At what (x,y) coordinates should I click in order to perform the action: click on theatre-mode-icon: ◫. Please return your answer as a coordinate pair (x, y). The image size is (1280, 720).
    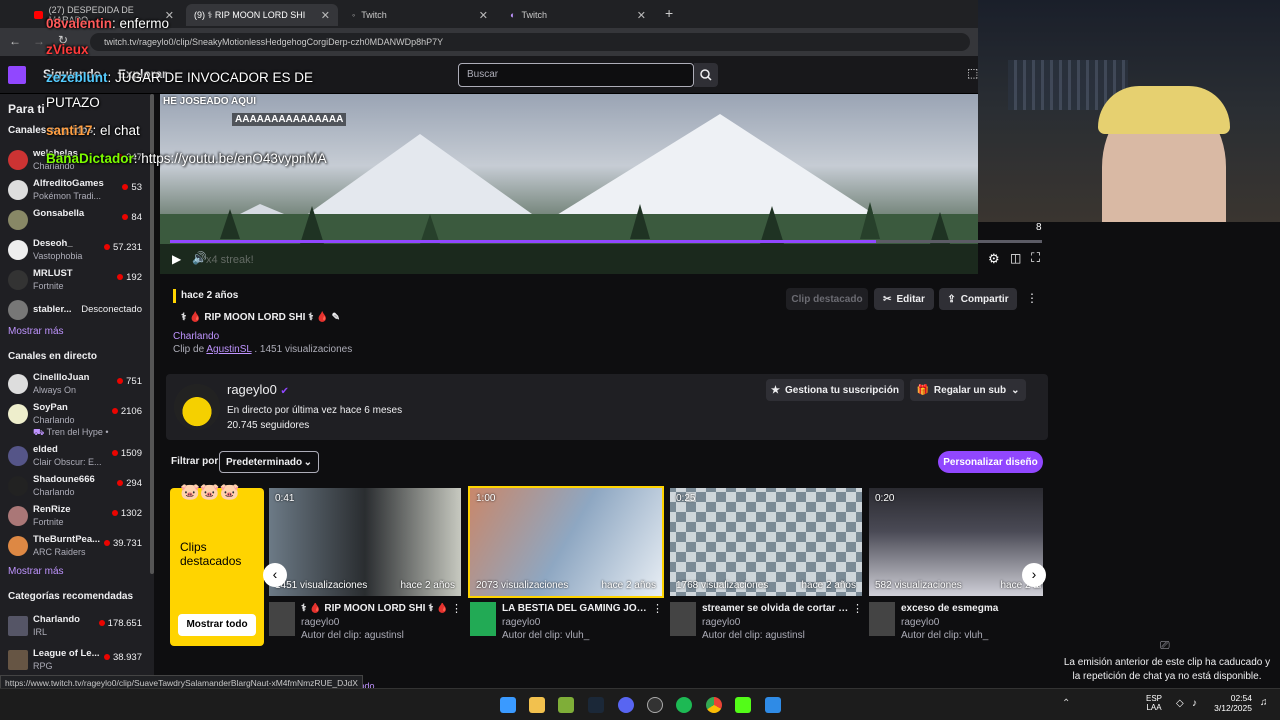
    Looking at the image, I should click on (1015, 258).